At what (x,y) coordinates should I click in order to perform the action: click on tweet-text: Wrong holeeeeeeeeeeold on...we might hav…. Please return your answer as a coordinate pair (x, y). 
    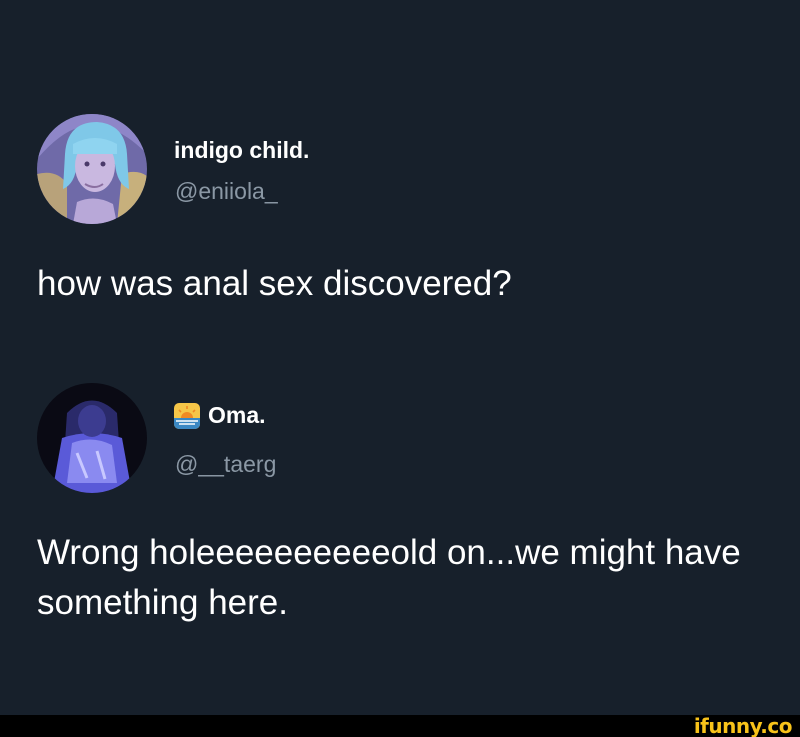
    Looking at the image, I should click on (394, 577).